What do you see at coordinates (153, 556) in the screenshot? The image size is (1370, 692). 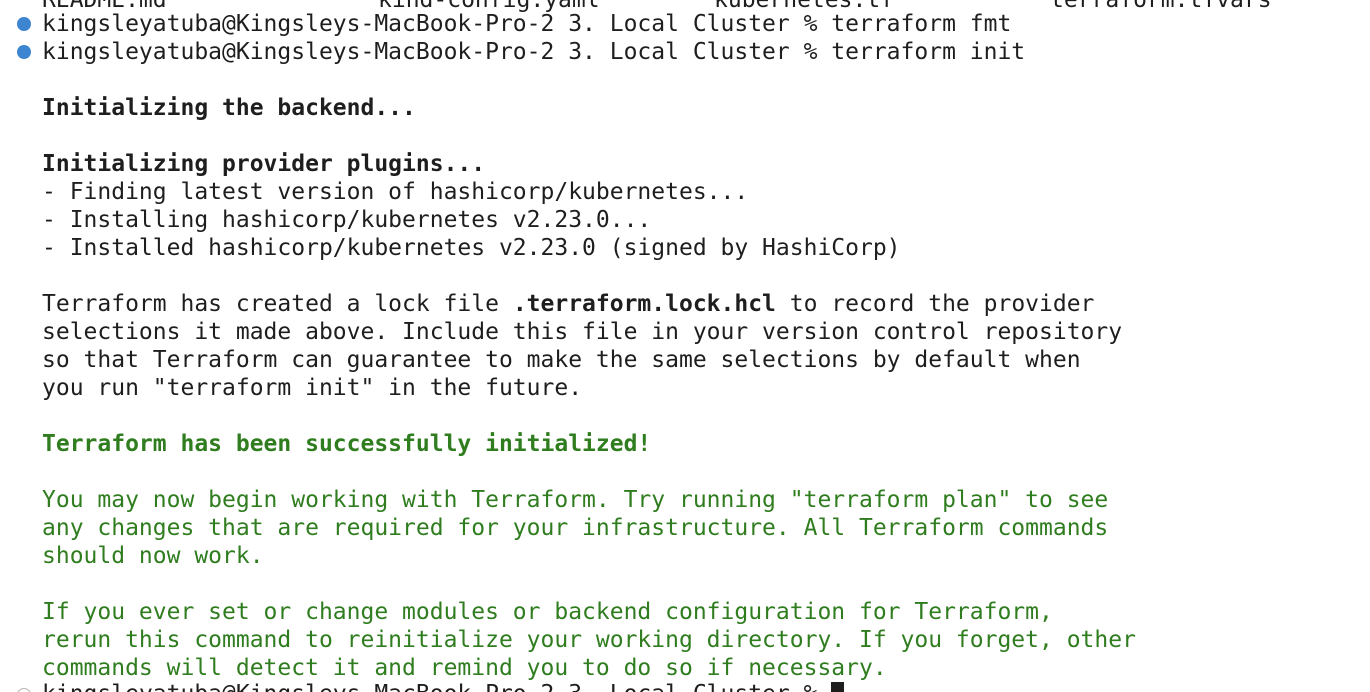 I see `output-working-line3: should now work.` at bounding box center [153, 556].